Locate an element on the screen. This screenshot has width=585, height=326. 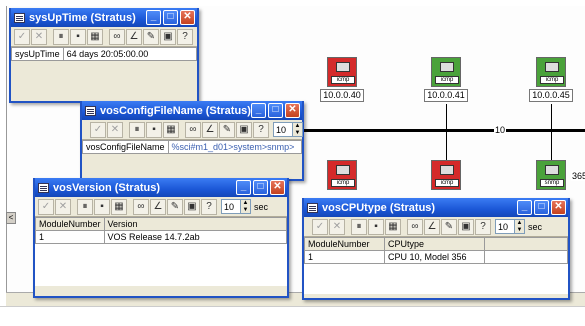
link-line is located at coordinates (446, 117).